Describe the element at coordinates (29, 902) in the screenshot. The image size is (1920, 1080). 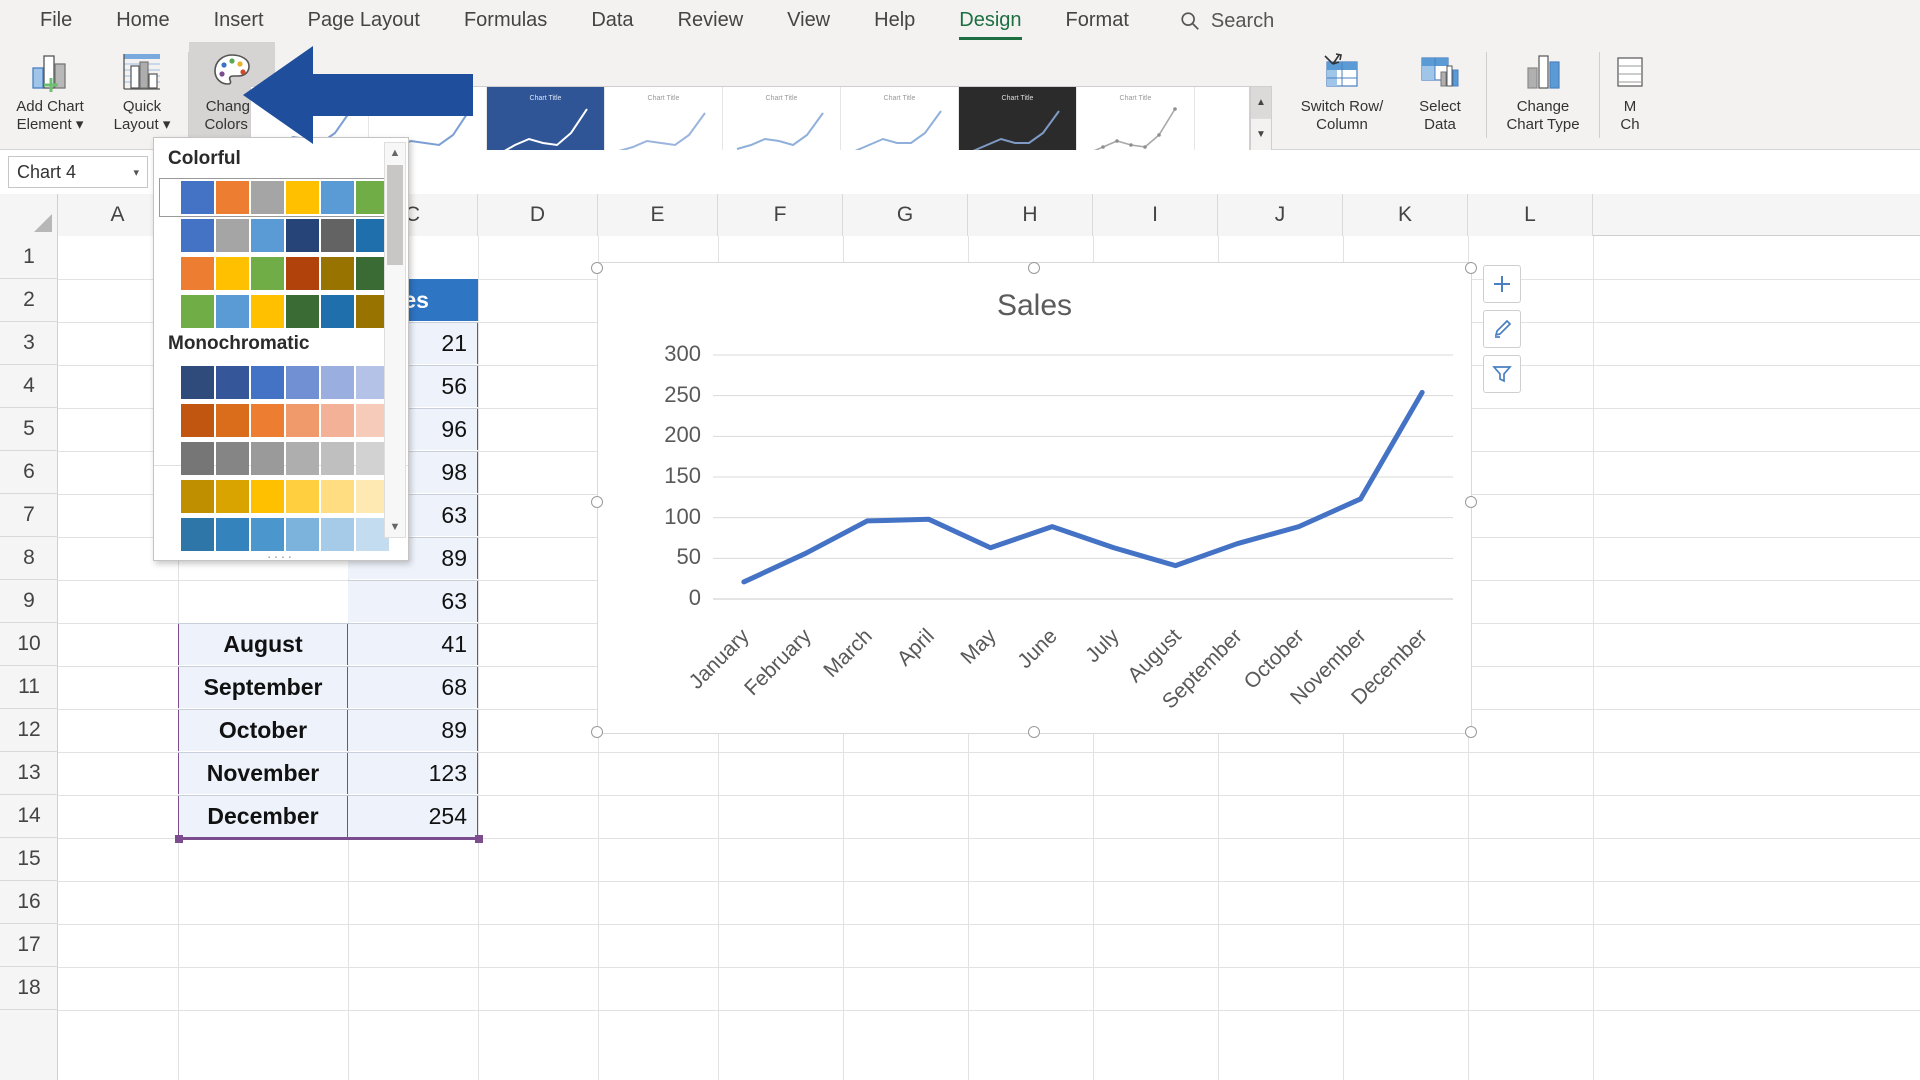
I see `row-header-16: 16` at that location.